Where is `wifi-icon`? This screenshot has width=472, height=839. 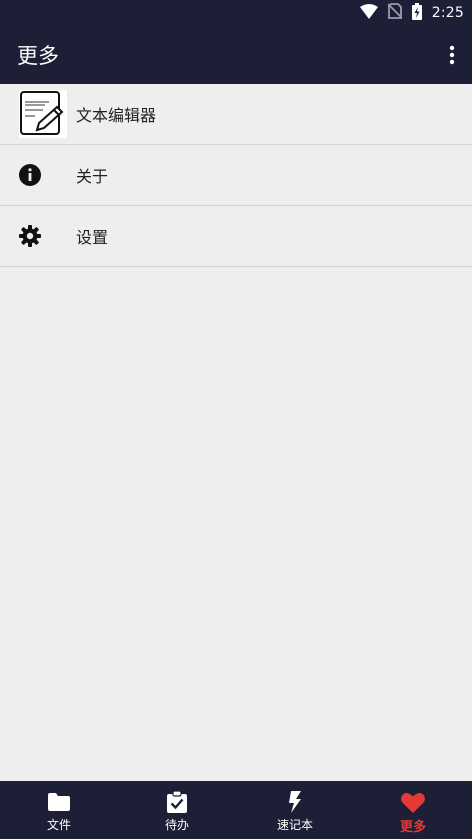
wifi-icon is located at coordinates (368, 13).